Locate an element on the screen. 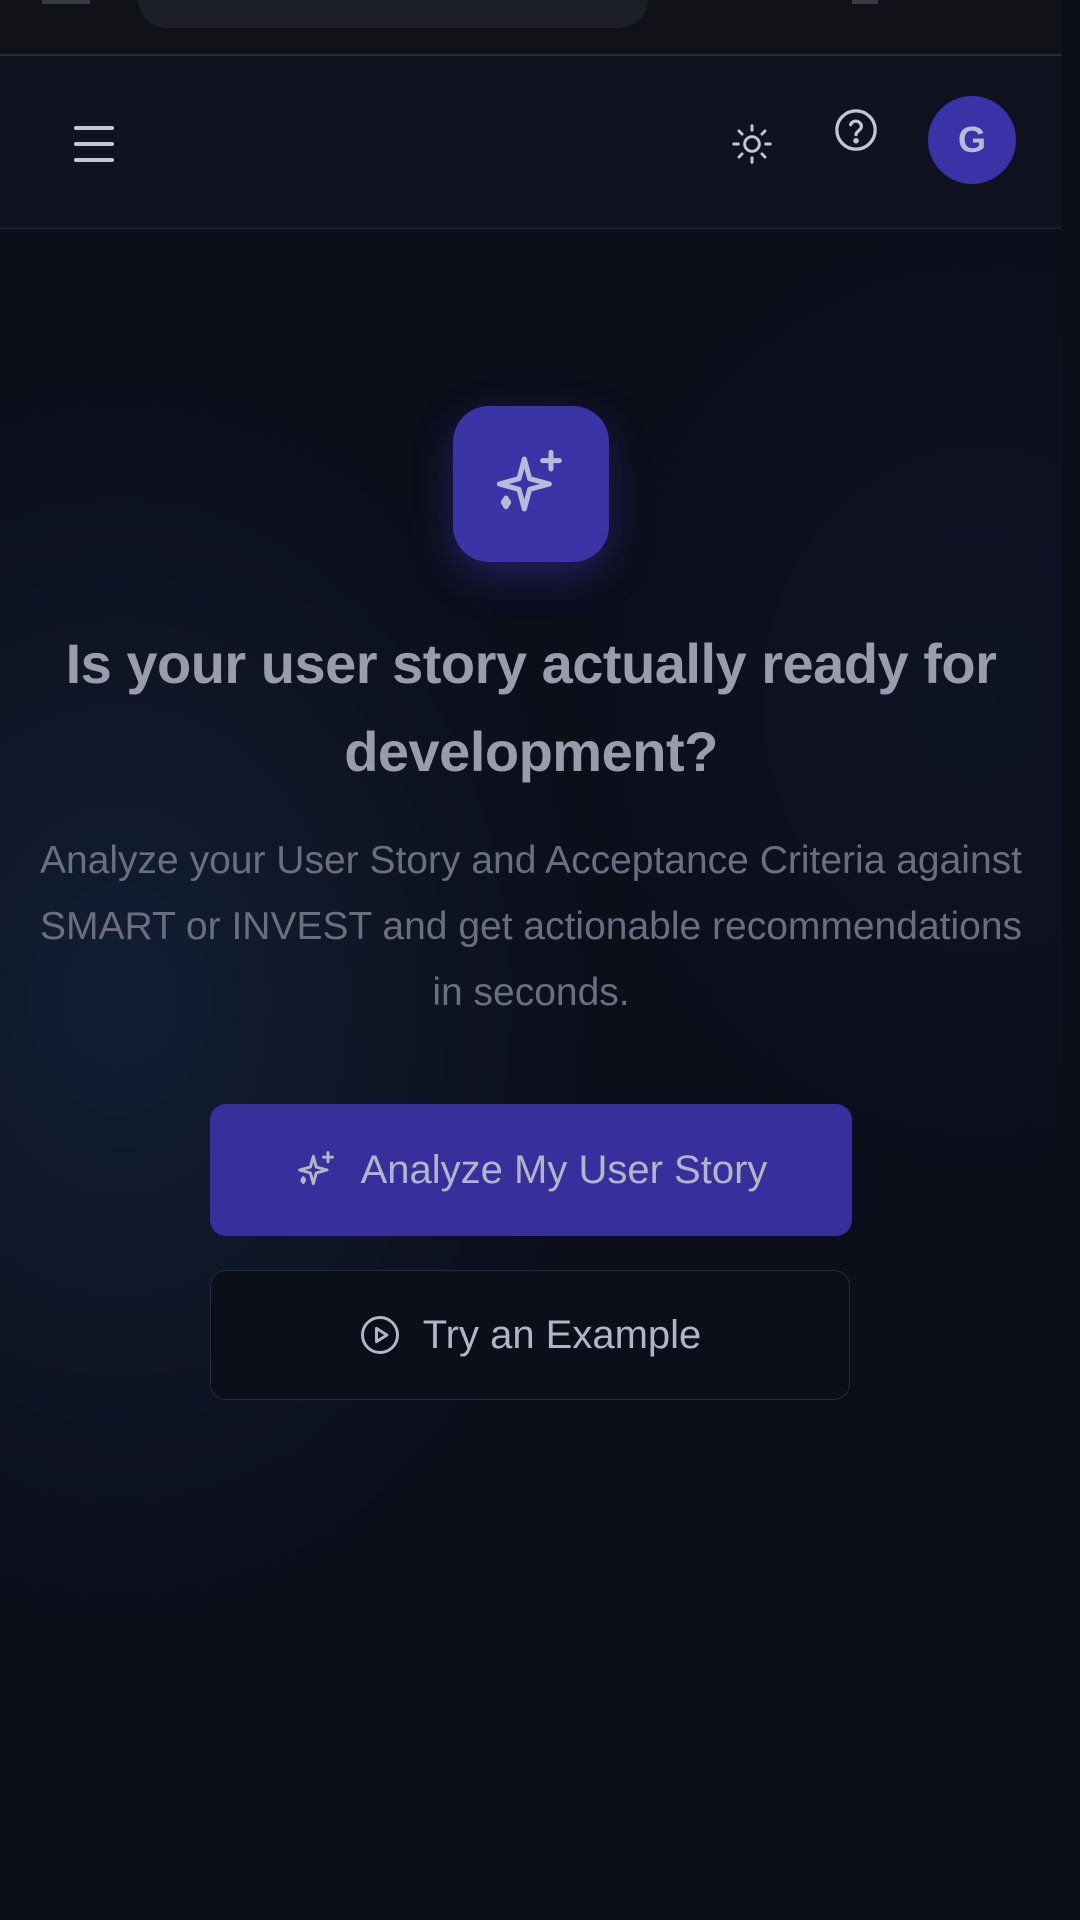 The width and height of the screenshot is (1080, 1920). hamburger-menu-icon is located at coordinates (94, 128).